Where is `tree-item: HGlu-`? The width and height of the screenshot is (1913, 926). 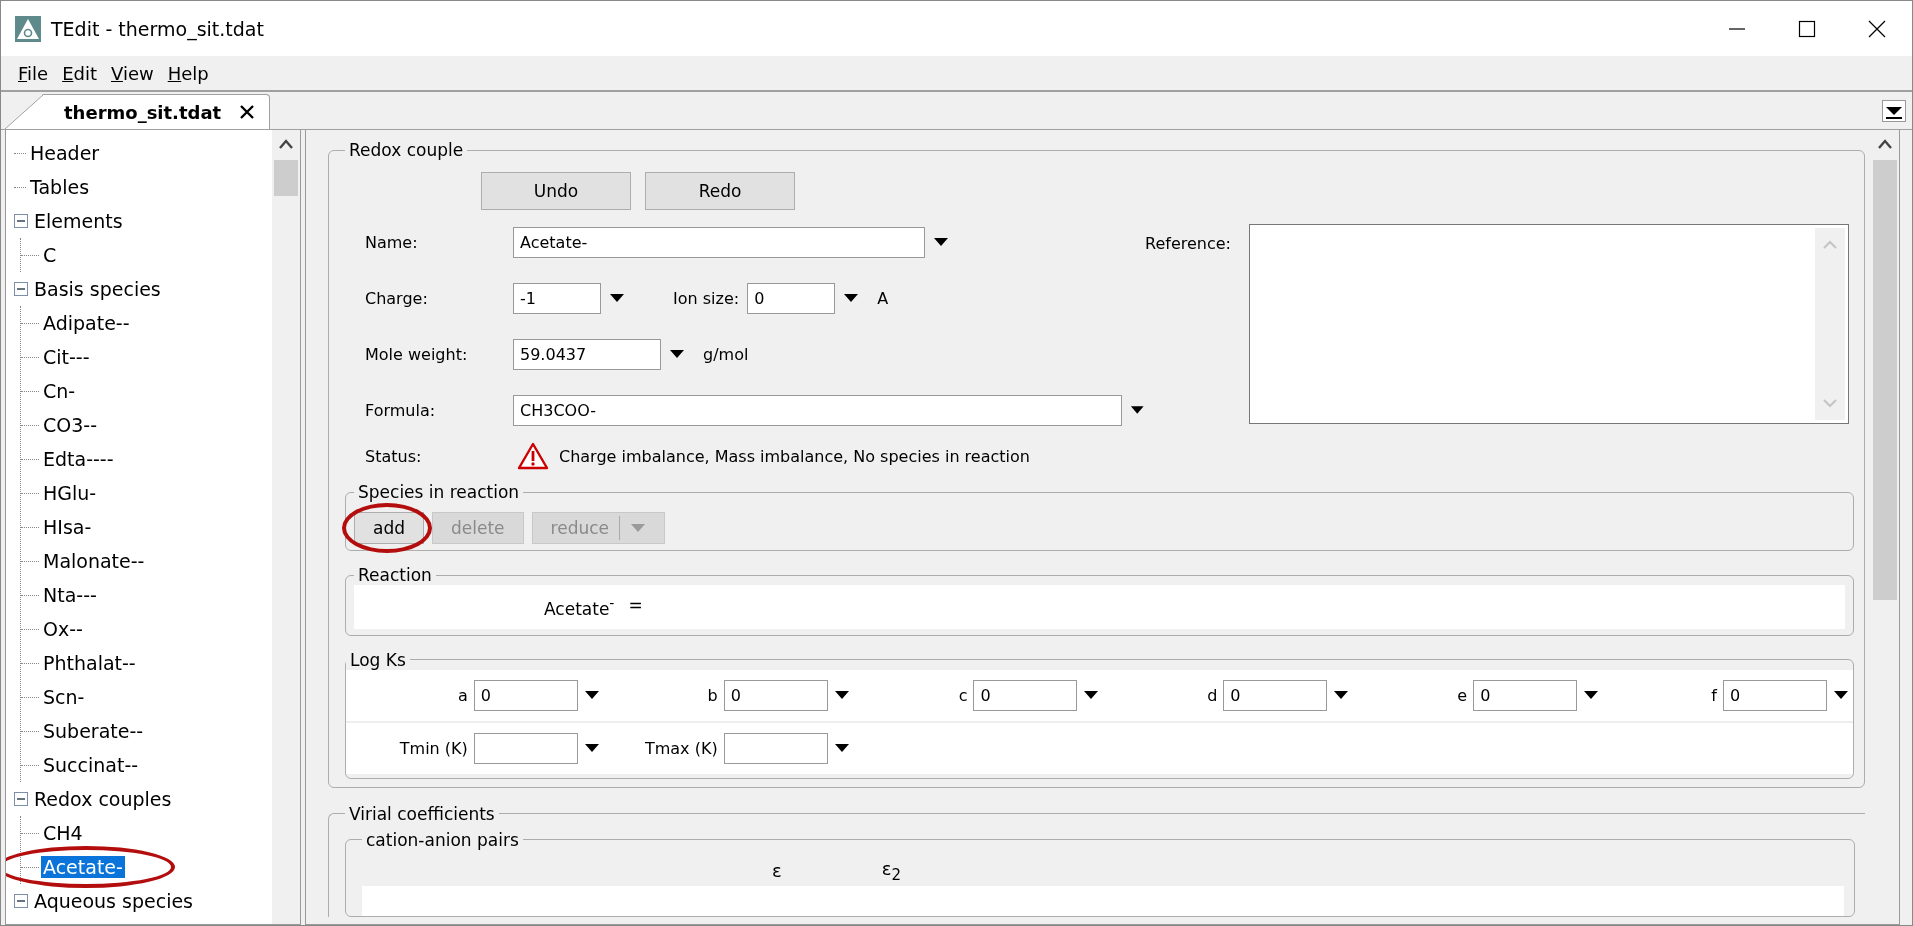 tree-item: HGlu- is located at coordinates (70, 493).